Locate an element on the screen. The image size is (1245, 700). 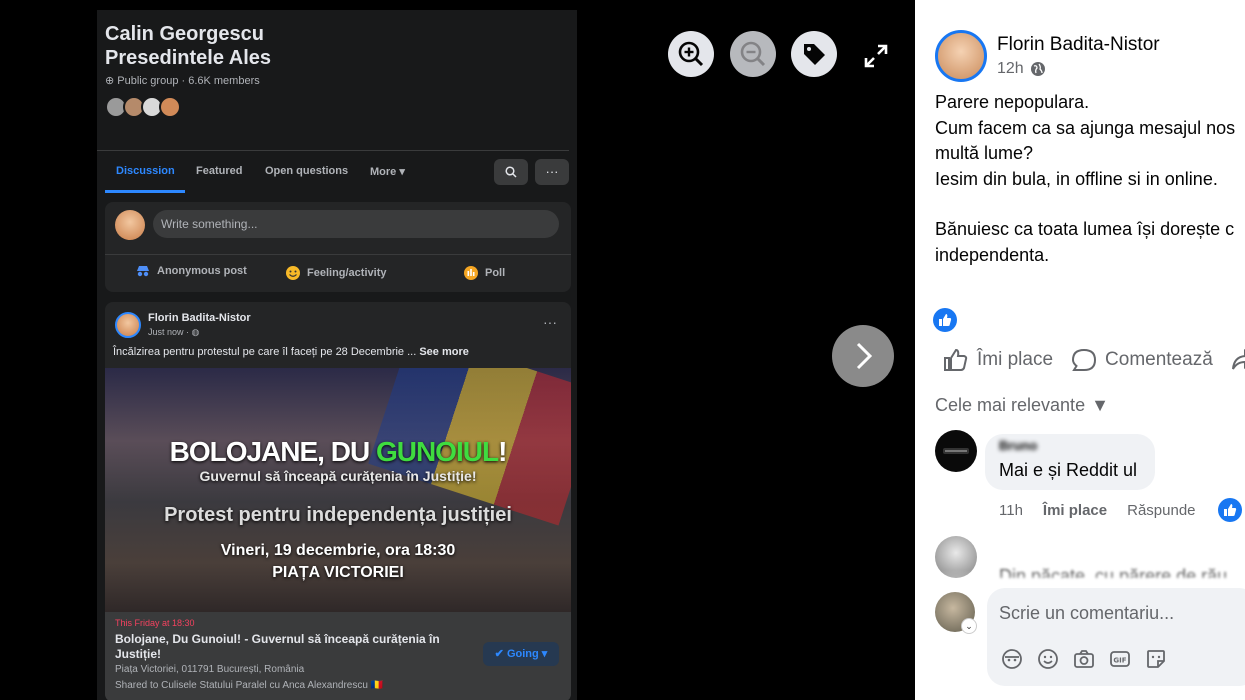
post-text-line: multă lume? is located at coordinates (984, 153).